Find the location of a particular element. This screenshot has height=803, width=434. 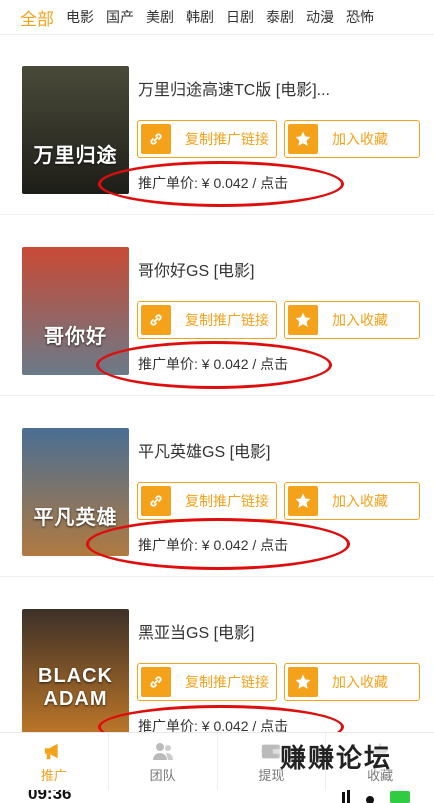

movie-poster: BLACK ADAM is located at coordinates (75, 673).